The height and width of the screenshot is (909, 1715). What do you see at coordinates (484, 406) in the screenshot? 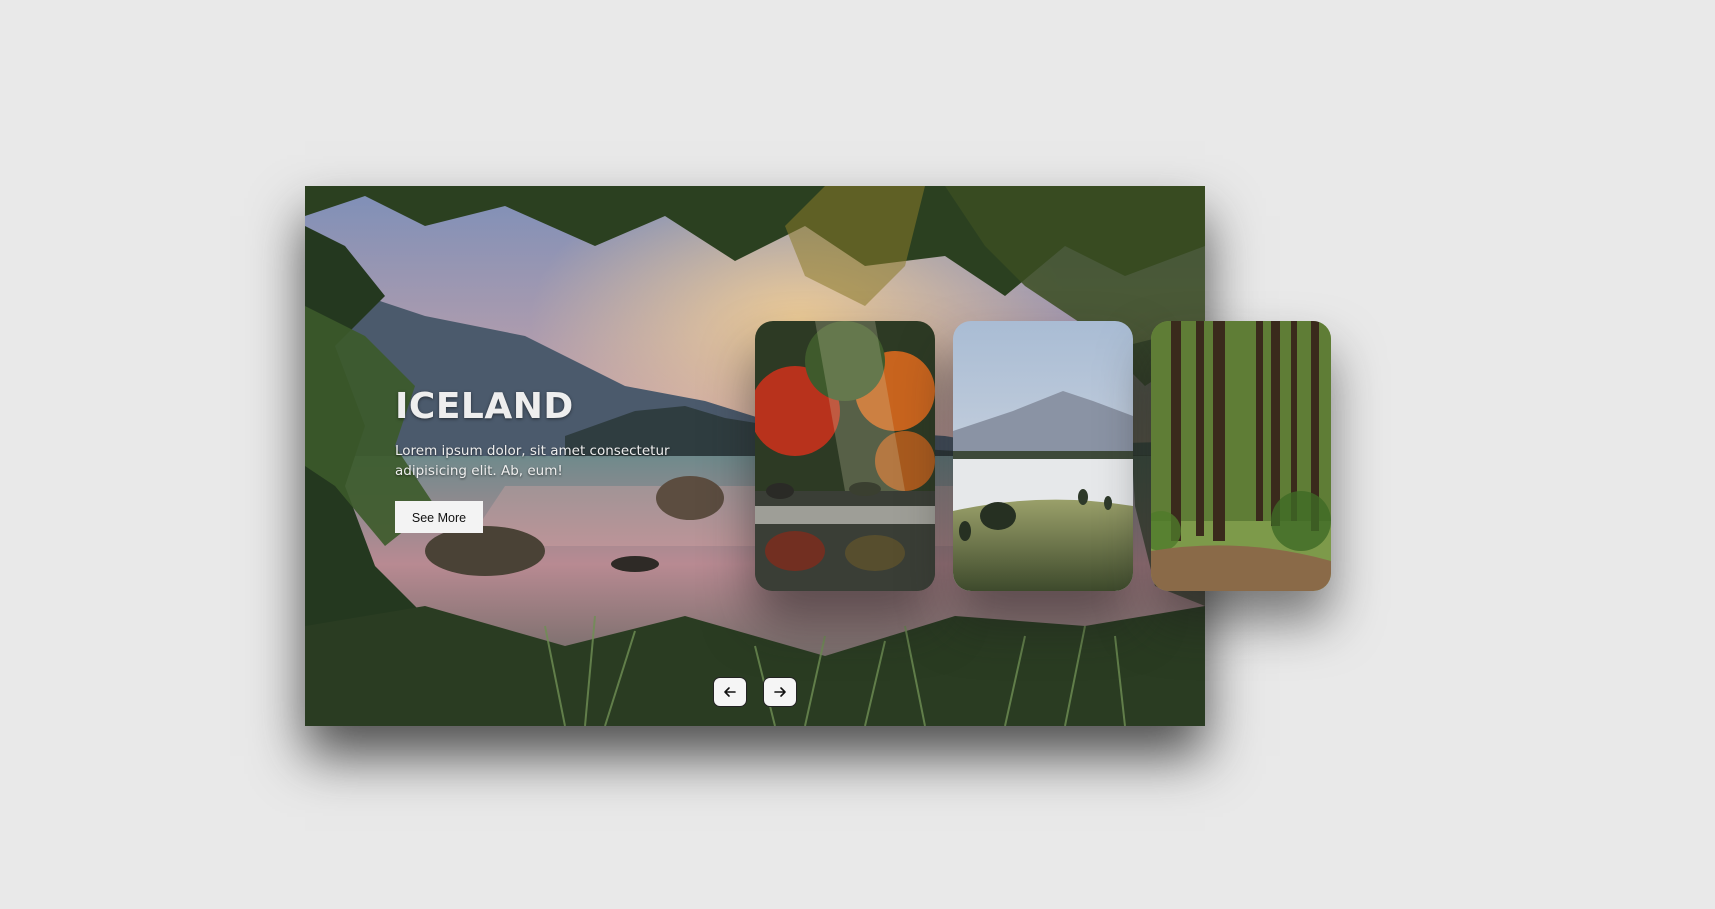
I see `slide-title: ICELAND` at bounding box center [484, 406].